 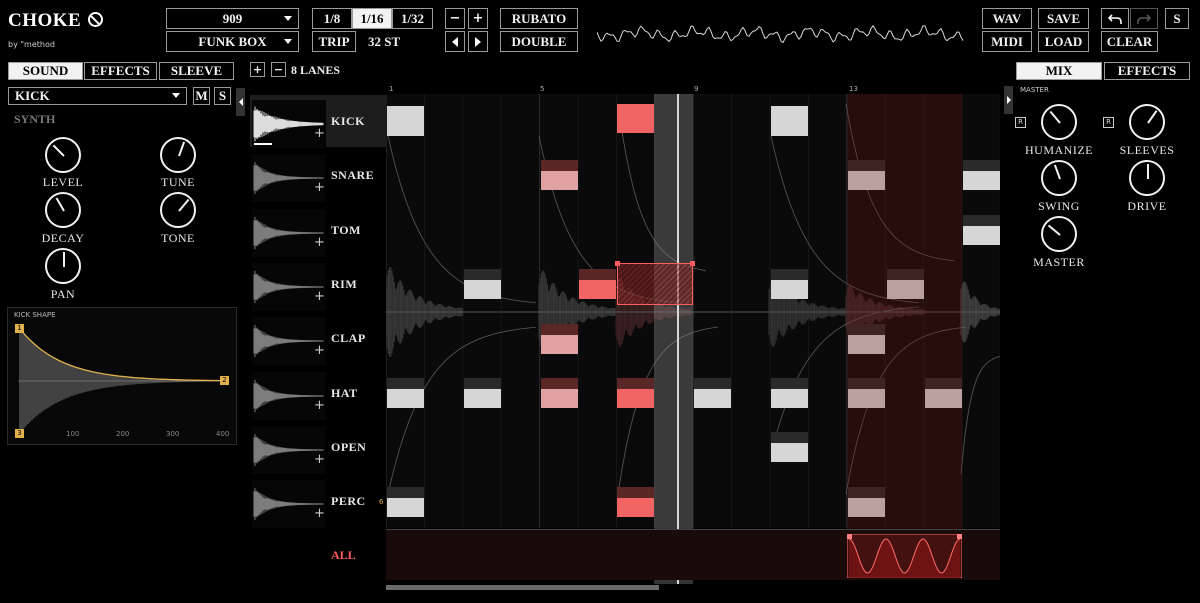 What do you see at coordinates (63, 155) in the screenshot?
I see `knob-level` at bounding box center [63, 155].